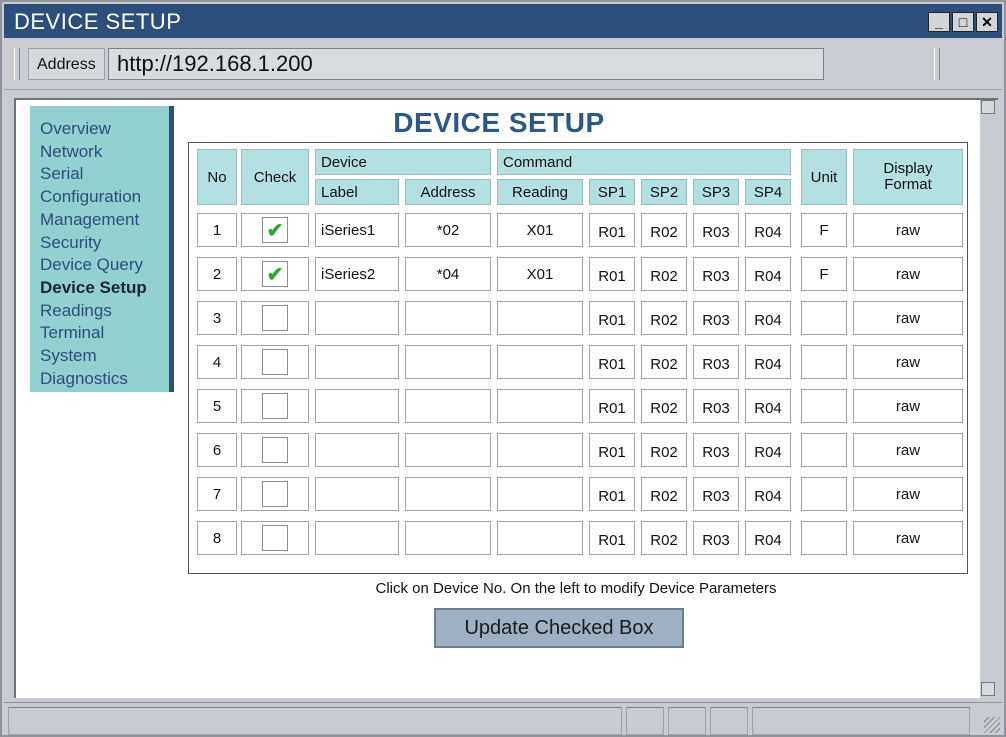 Image resolution: width=1006 pixels, height=737 pixels. What do you see at coordinates (987, 22) in the screenshot?
I see `close-button: ✕` at bounding box center [987, 22].